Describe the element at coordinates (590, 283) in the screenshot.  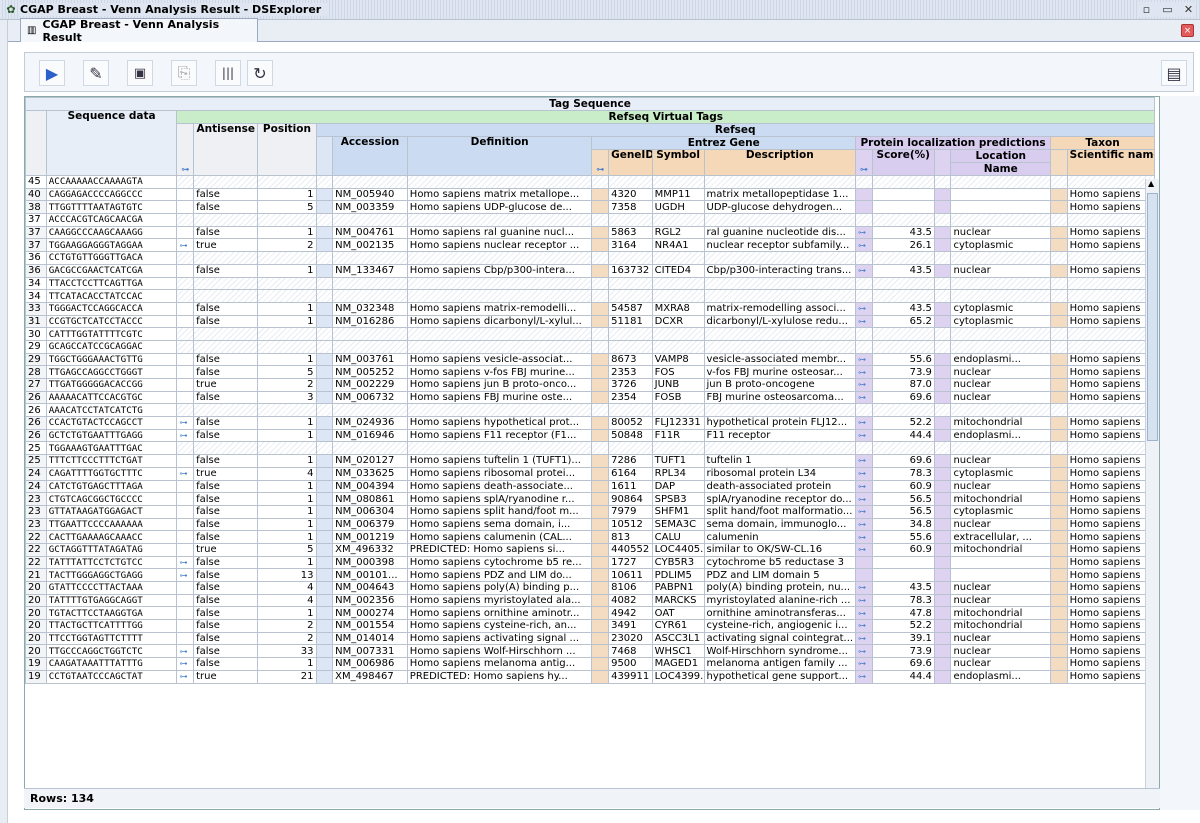
I see `table-row: 34 TTACCTCCTTCAGTTGA` at that location.